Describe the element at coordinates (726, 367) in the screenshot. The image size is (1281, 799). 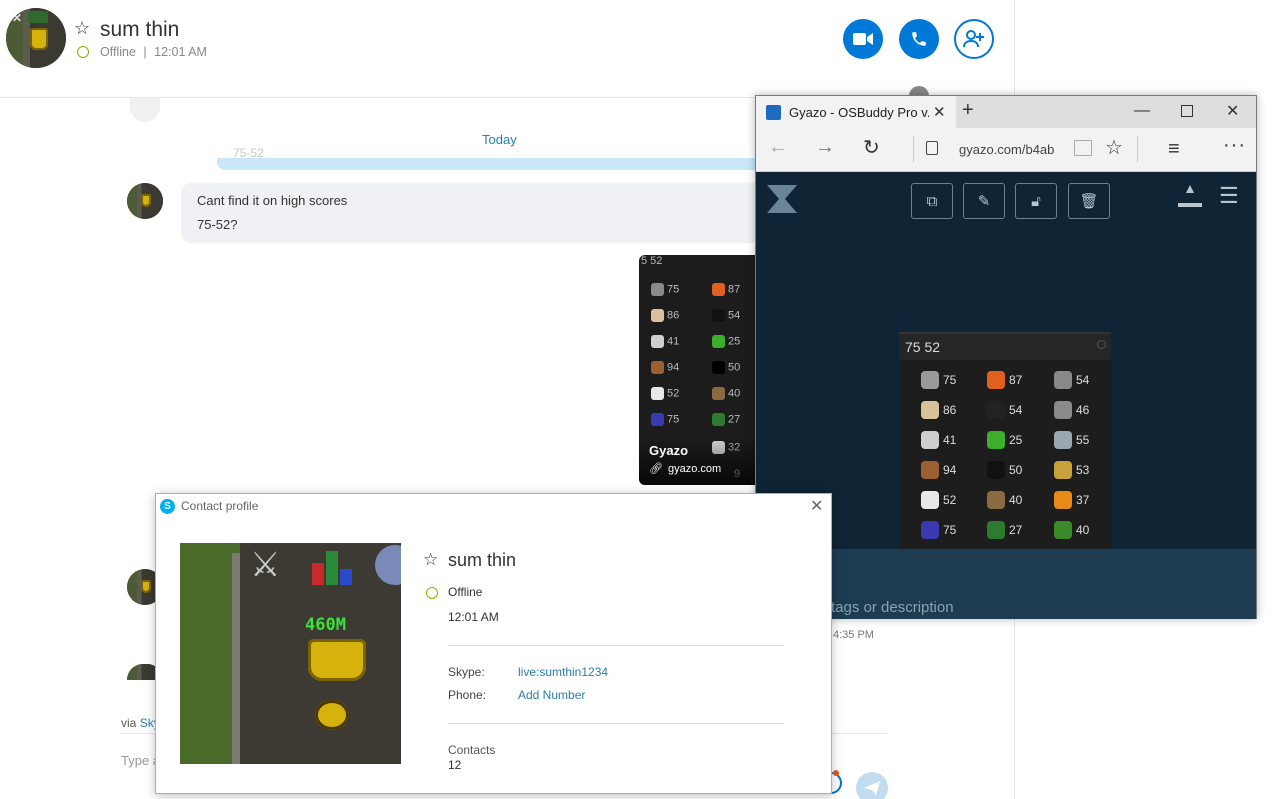
I see `thumb-cell: 50` at that location.